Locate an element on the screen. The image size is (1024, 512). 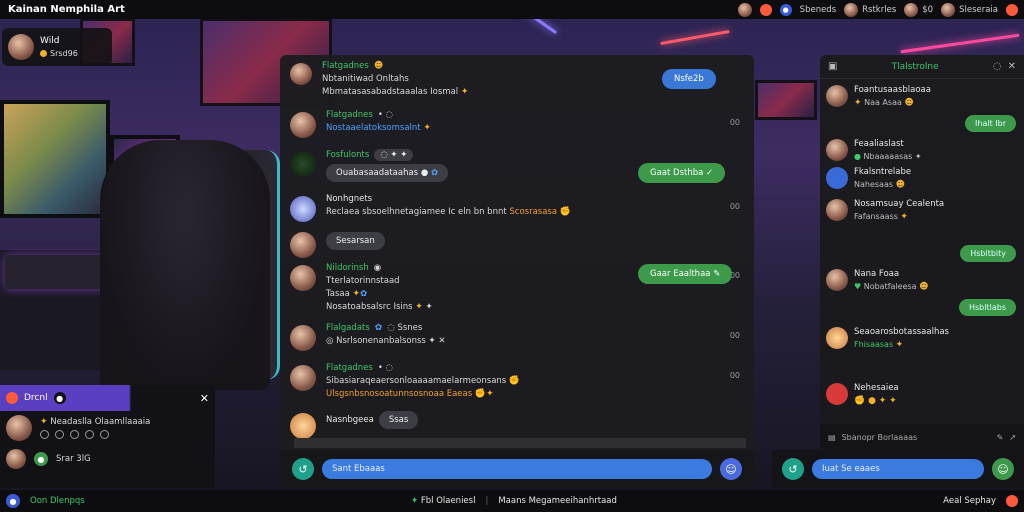
profile-name: Wild is located at coordinates (50, 41).